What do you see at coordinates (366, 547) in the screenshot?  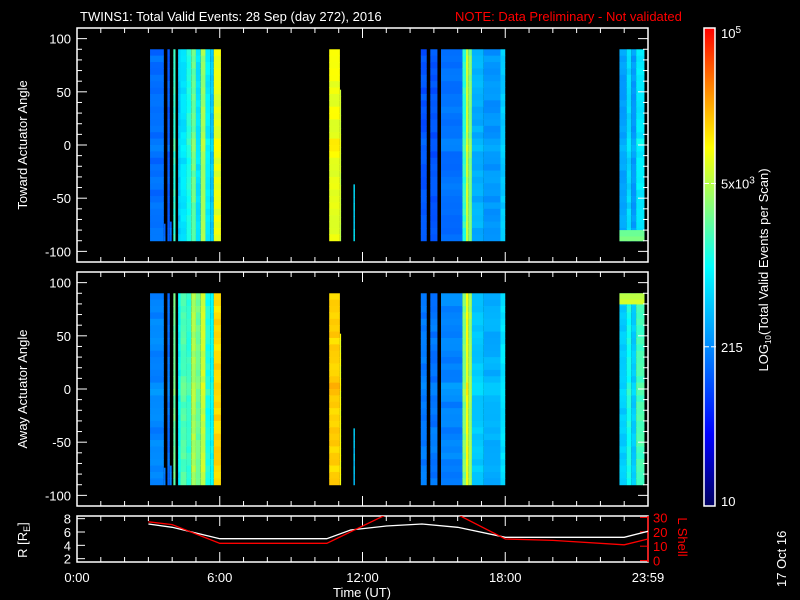 I see `orbit-panel: 246801020300:00 6:00 12:00 18:00 23:59` at bounding box center [366, 547].